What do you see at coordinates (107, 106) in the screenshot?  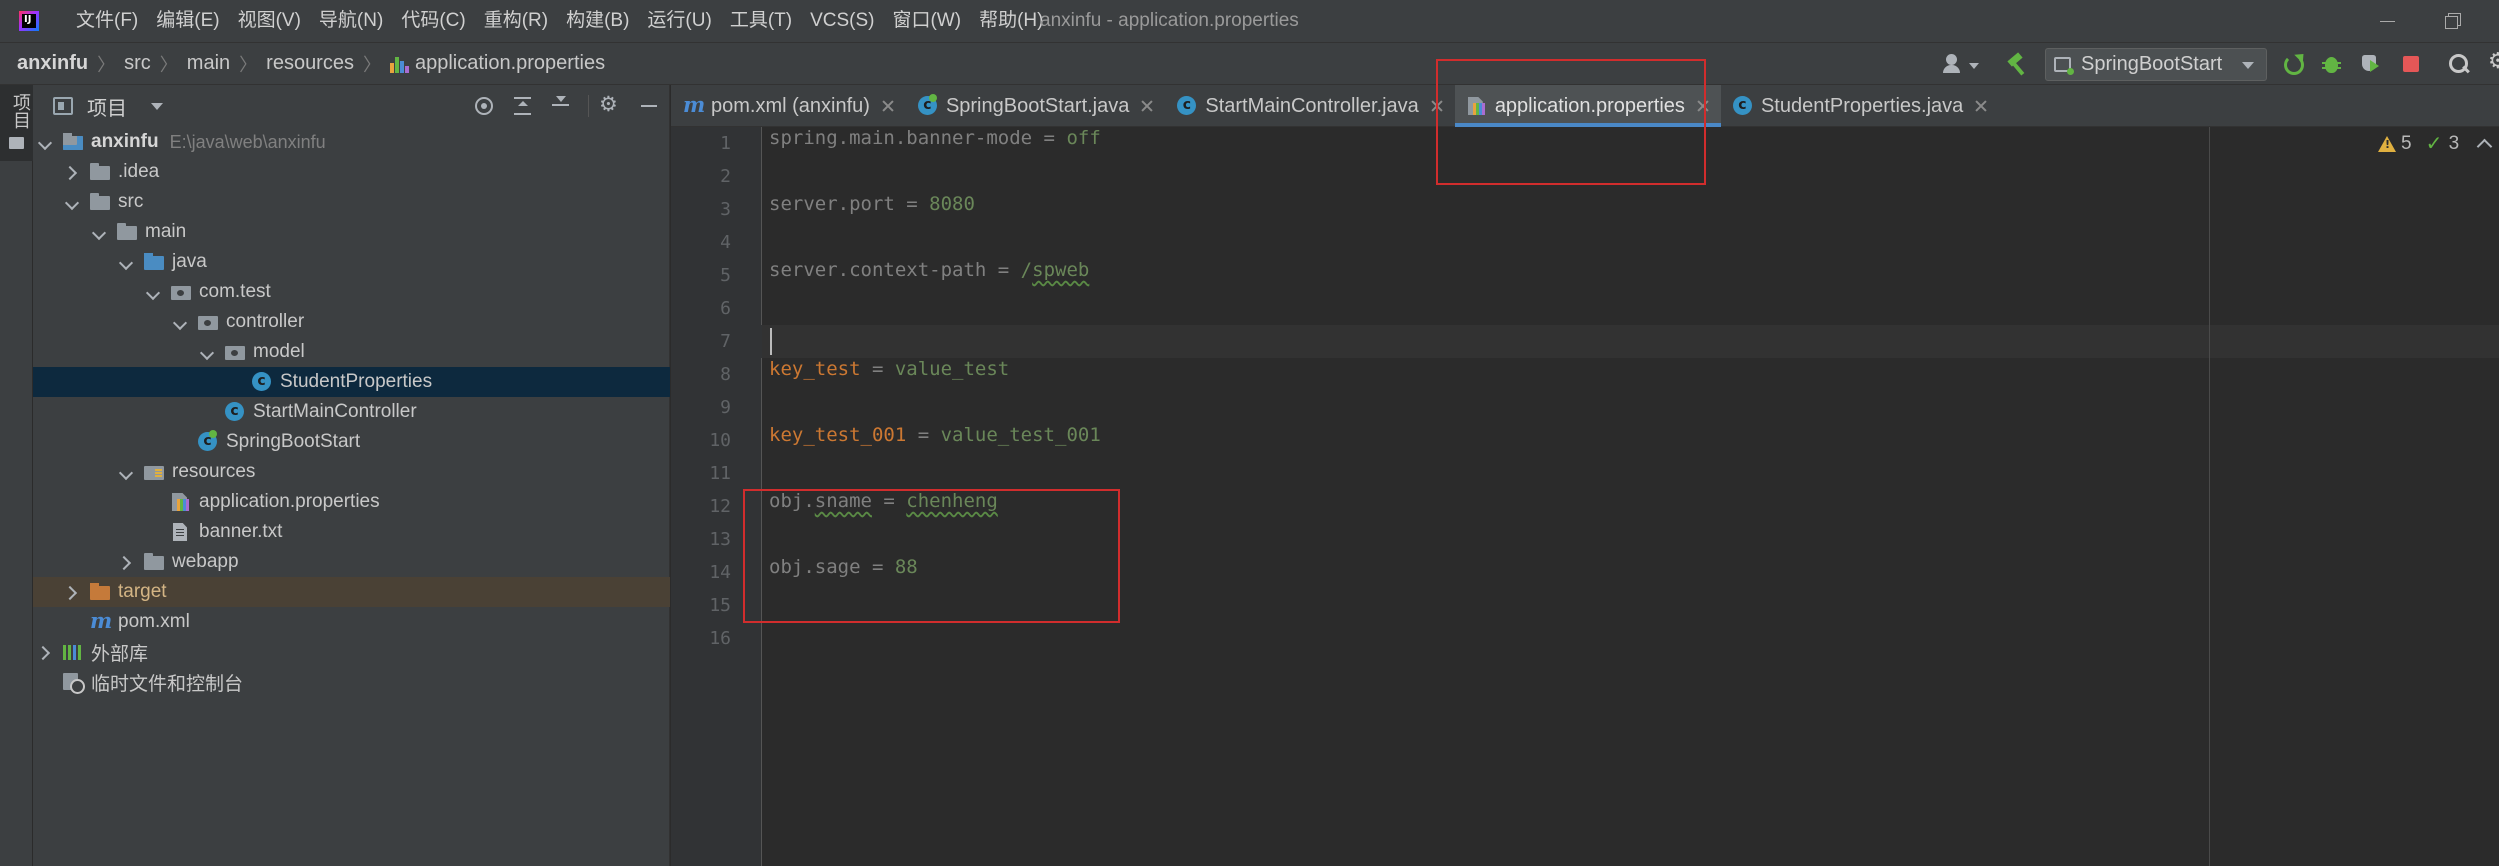 I see `project-panel-title: 项目` at bounding box center [107, 106].